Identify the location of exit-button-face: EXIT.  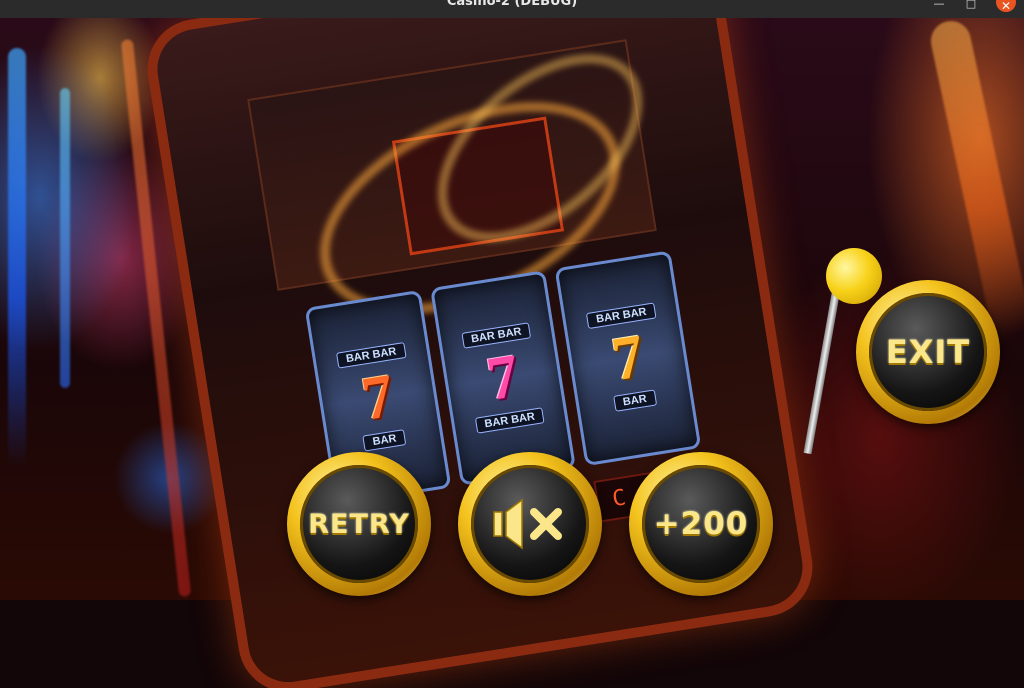
(928, 352).